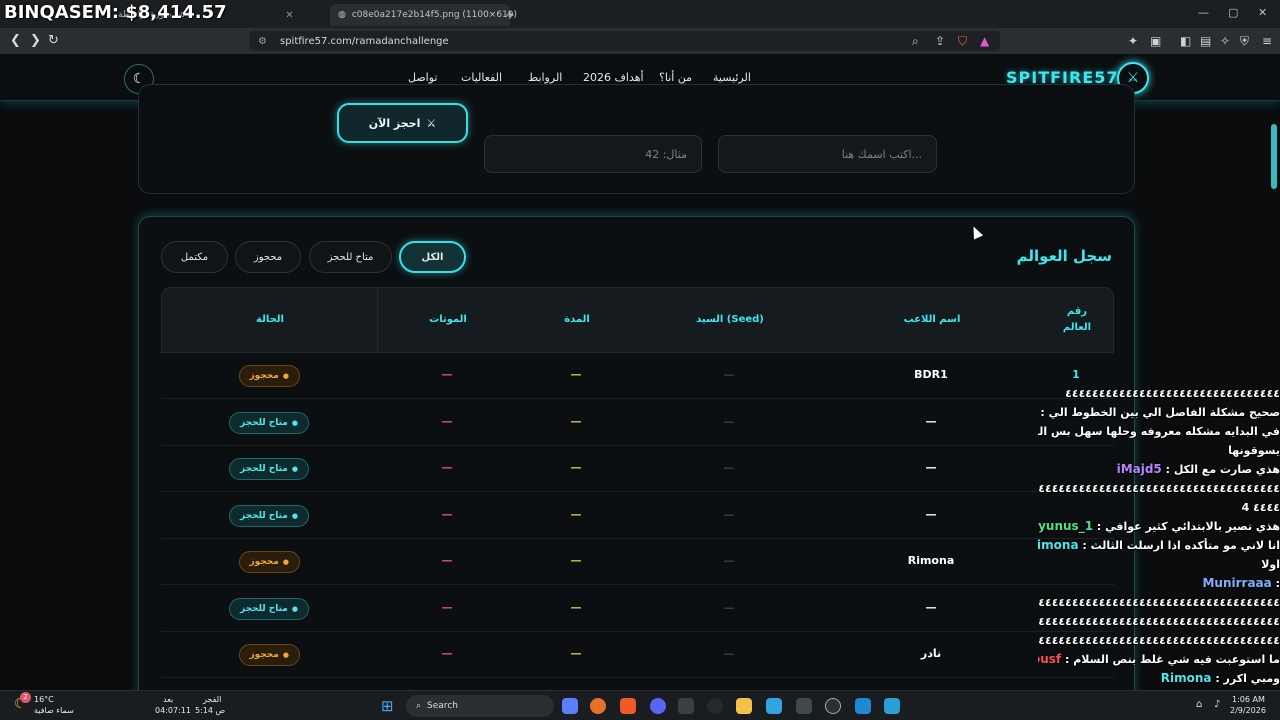 This screenshot has height=720, width=1280. Describe the element at coordinates (1270, 564) in the screenshot. I see `chat-text: اولا` at that location.